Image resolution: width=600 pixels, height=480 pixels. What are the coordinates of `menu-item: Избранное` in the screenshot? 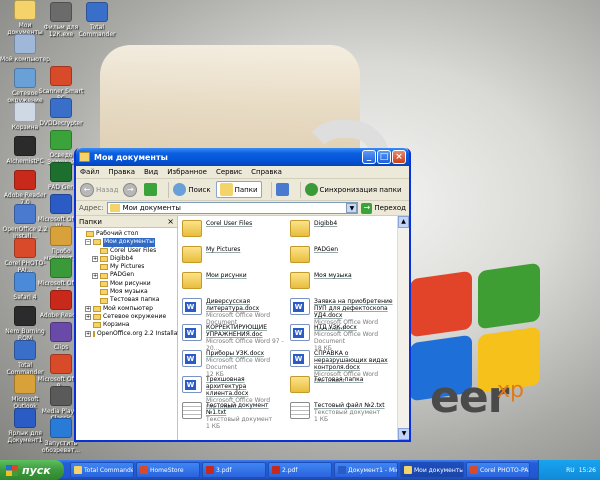 It's located at (187, 172).